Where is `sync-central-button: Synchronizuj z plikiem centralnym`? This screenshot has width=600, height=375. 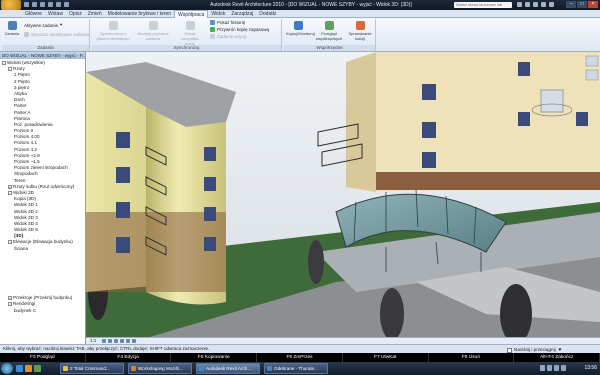 sync-central-button: Synchronizuj z plikiem centralnym is located at coordinates (113, 31).